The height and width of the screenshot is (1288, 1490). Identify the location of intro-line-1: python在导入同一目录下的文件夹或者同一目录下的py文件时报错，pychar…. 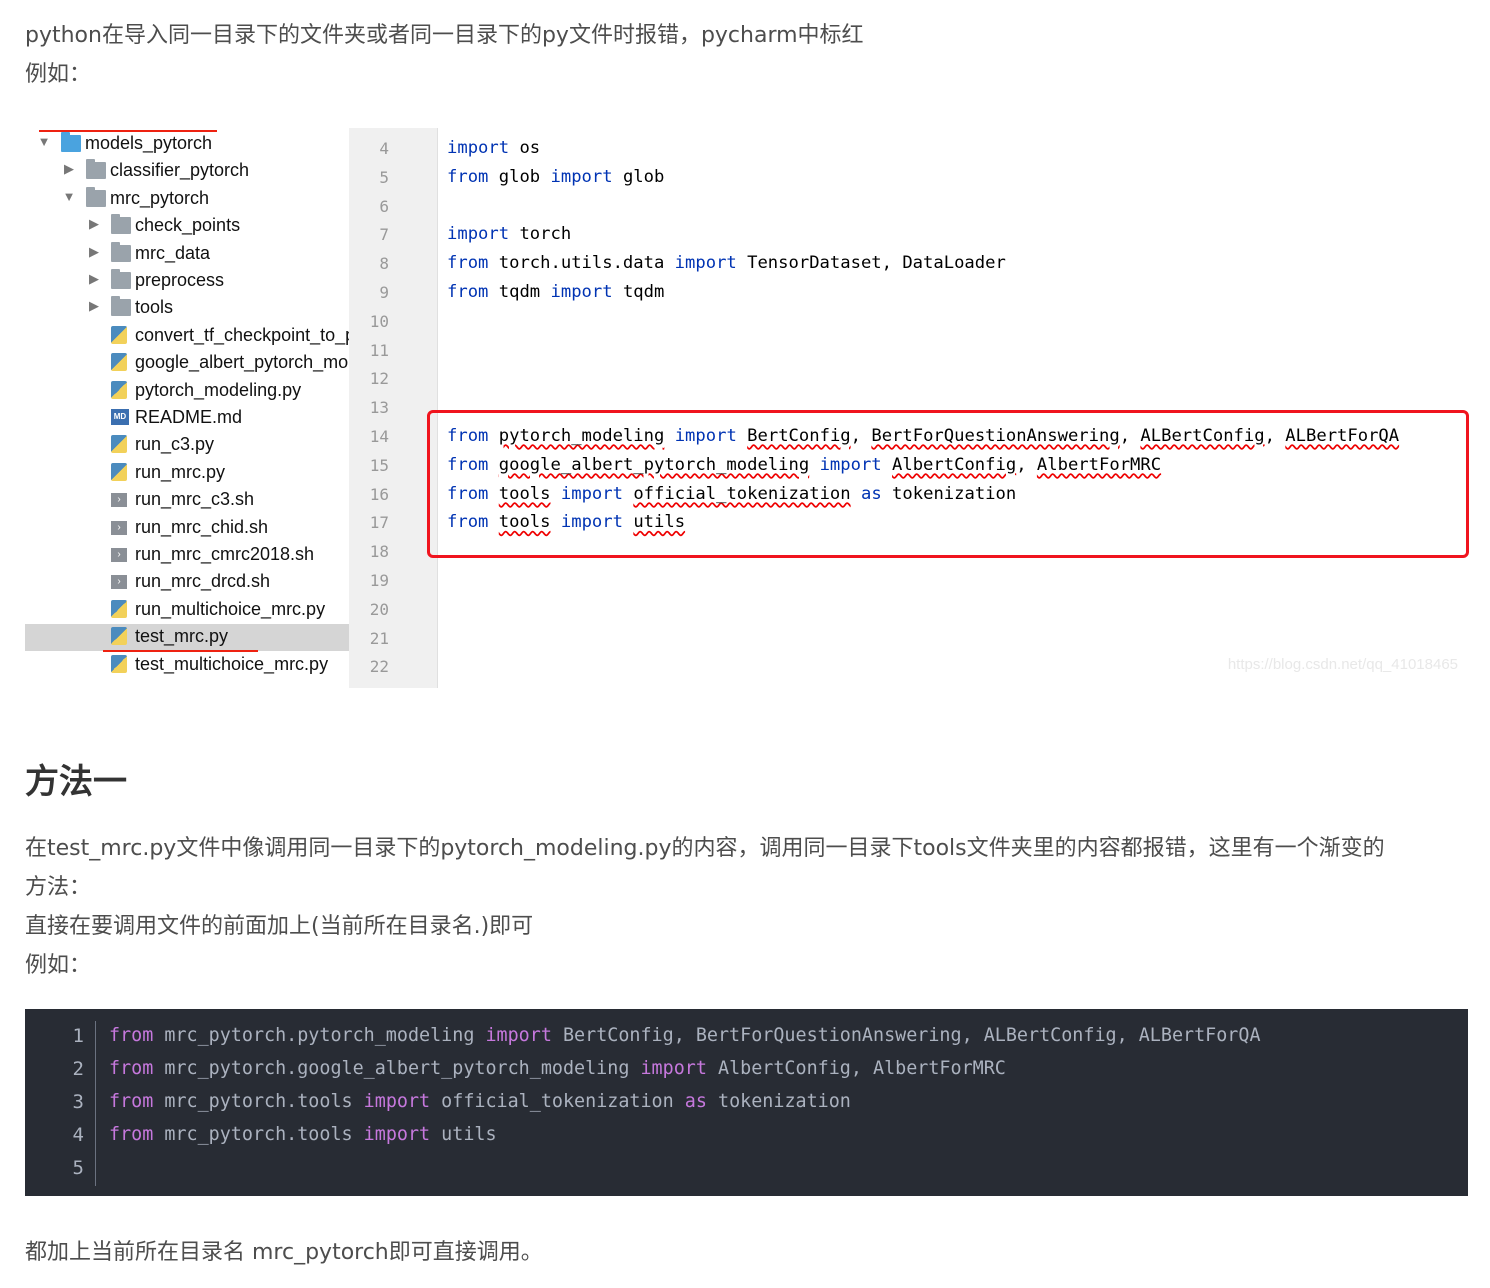
(444, 35).